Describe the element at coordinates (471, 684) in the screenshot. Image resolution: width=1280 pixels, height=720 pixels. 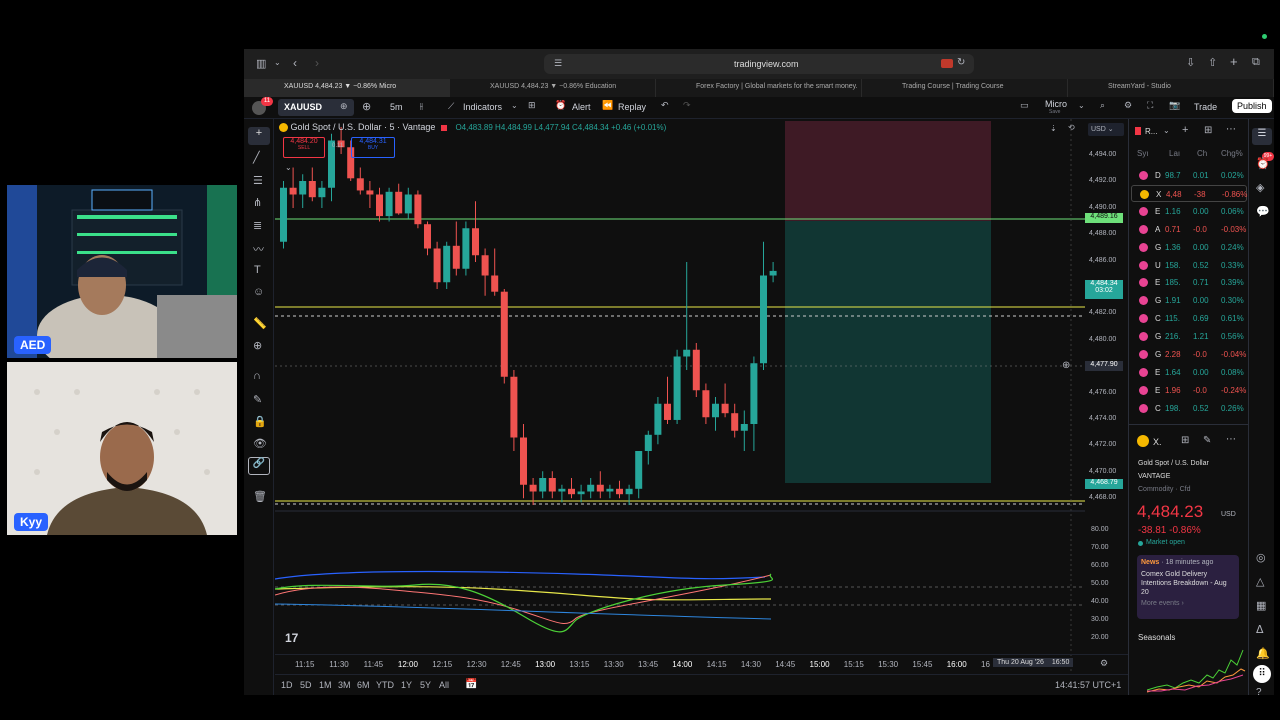
I see `date-range-icon: 📅` at that location.